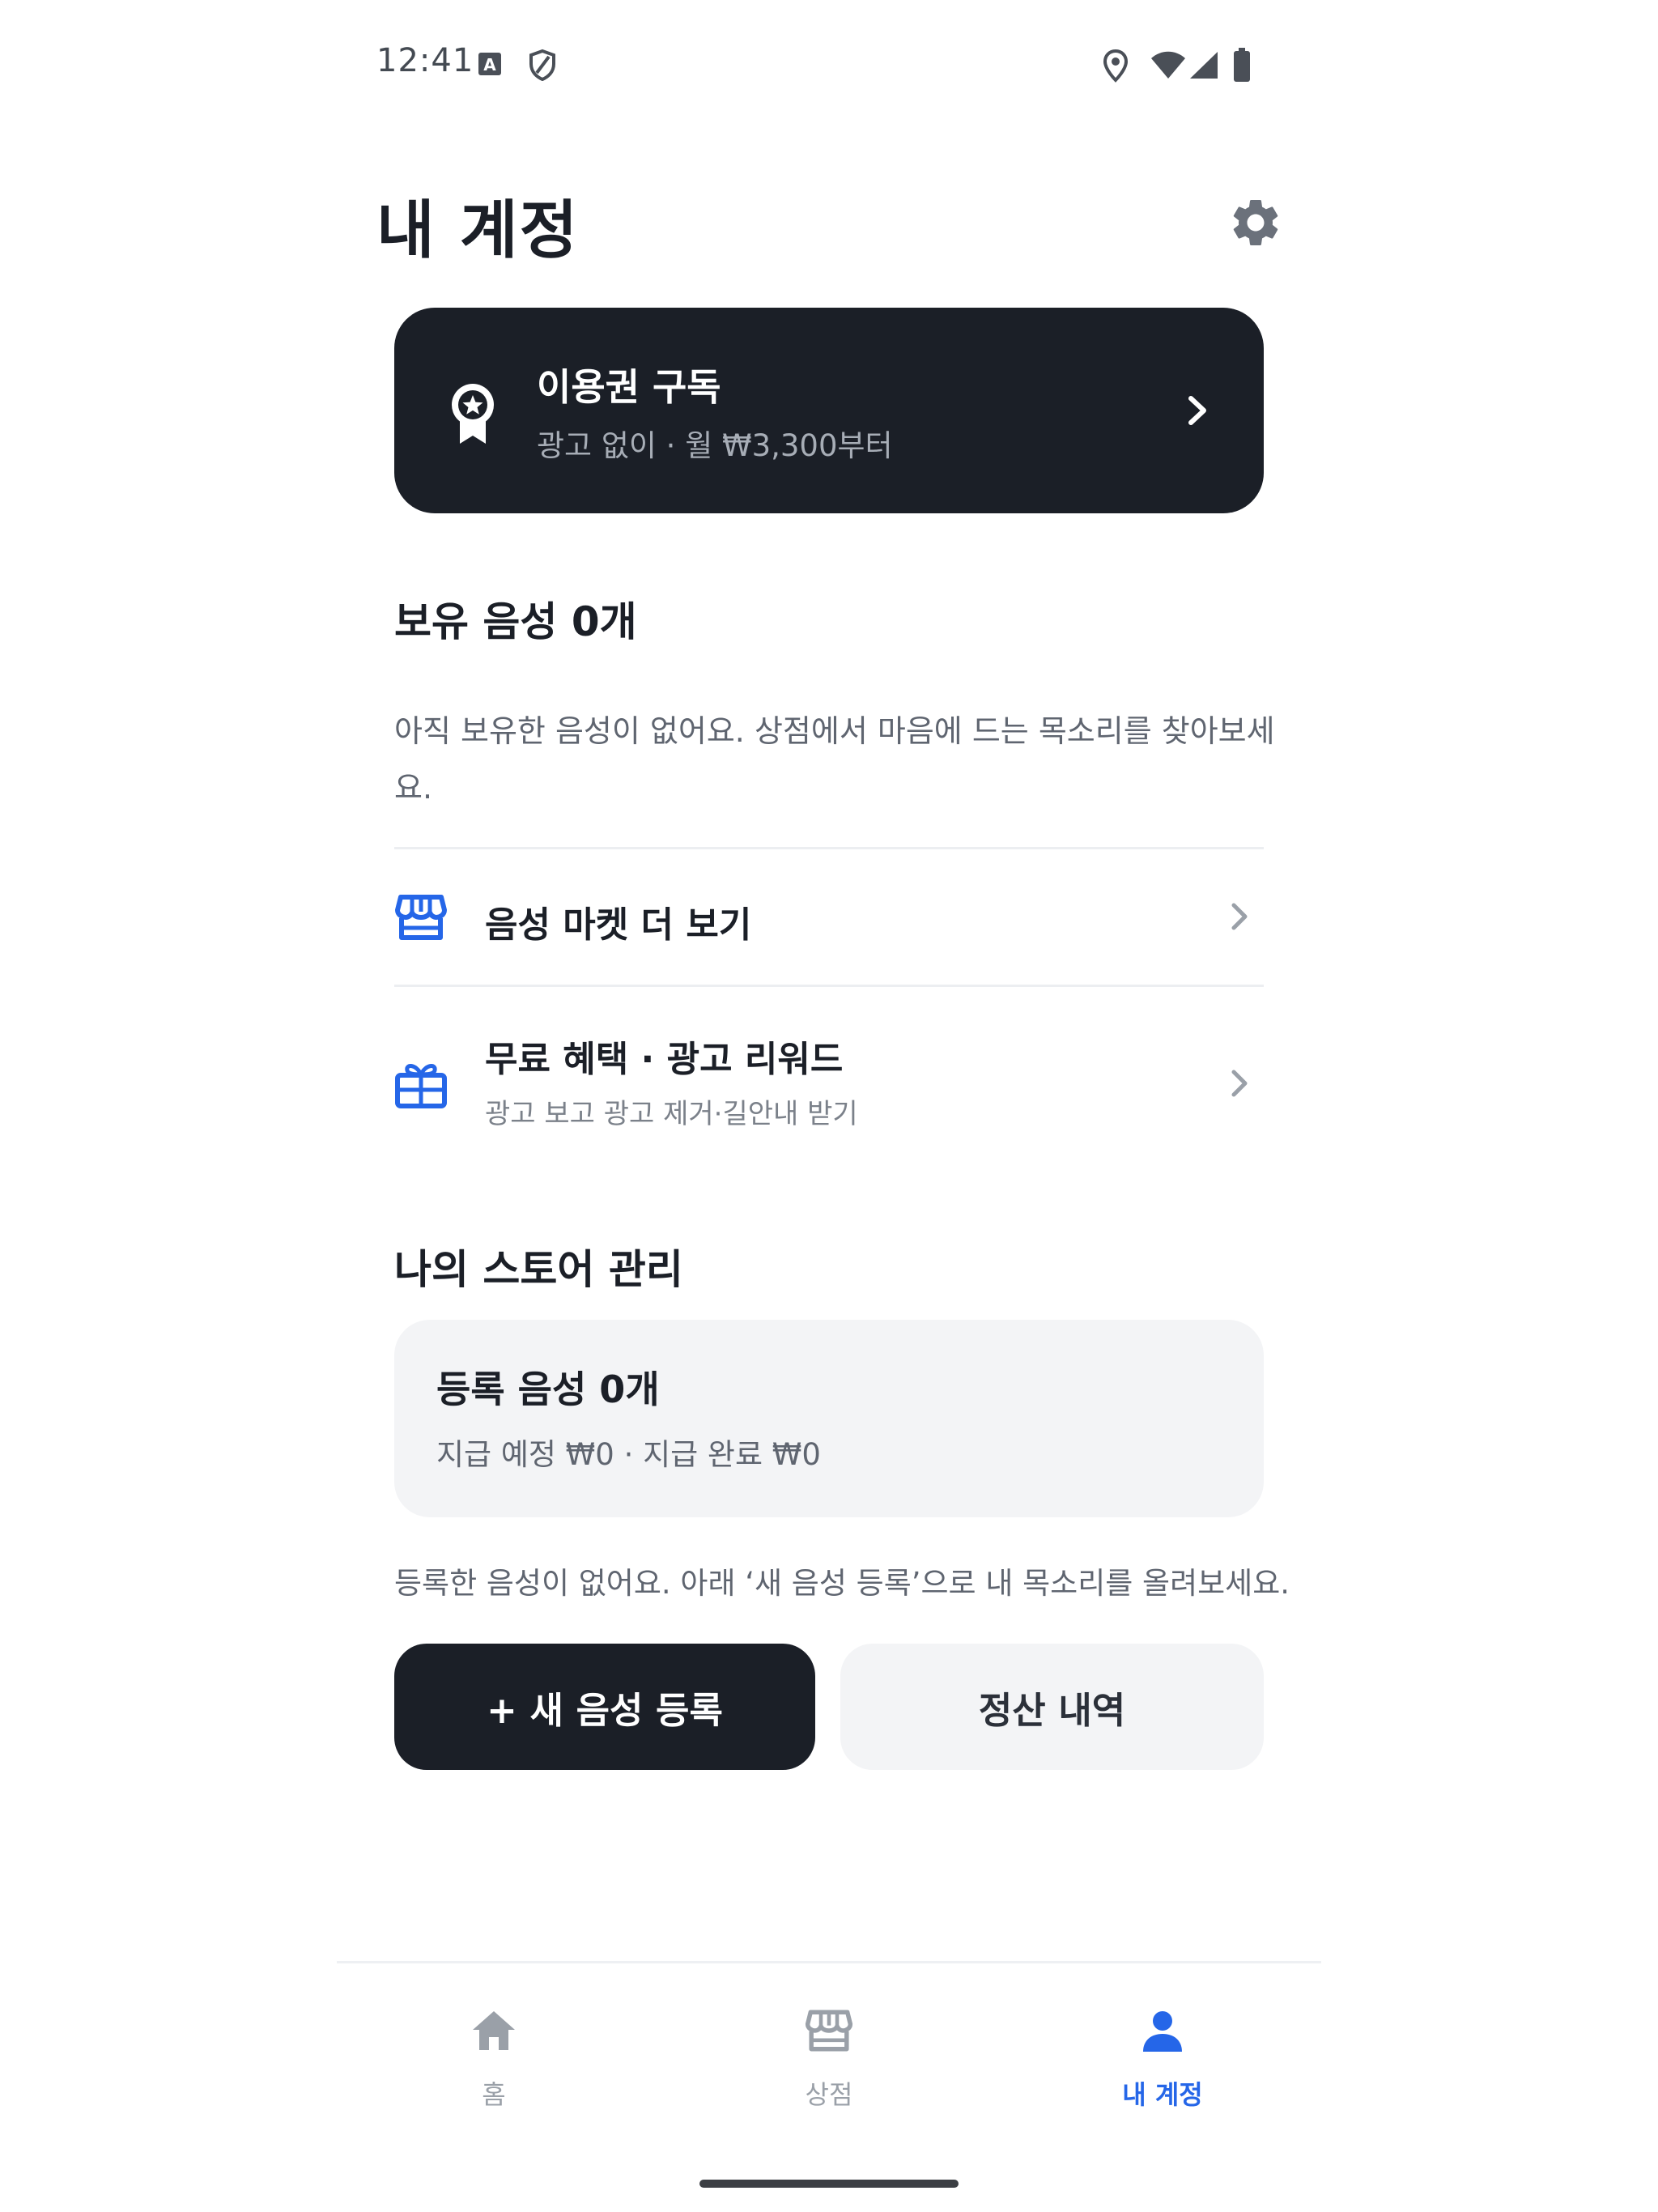 The width and height of the screenshot is (1658, 2212). I want to click on battery-icon, so click(1242, 65).